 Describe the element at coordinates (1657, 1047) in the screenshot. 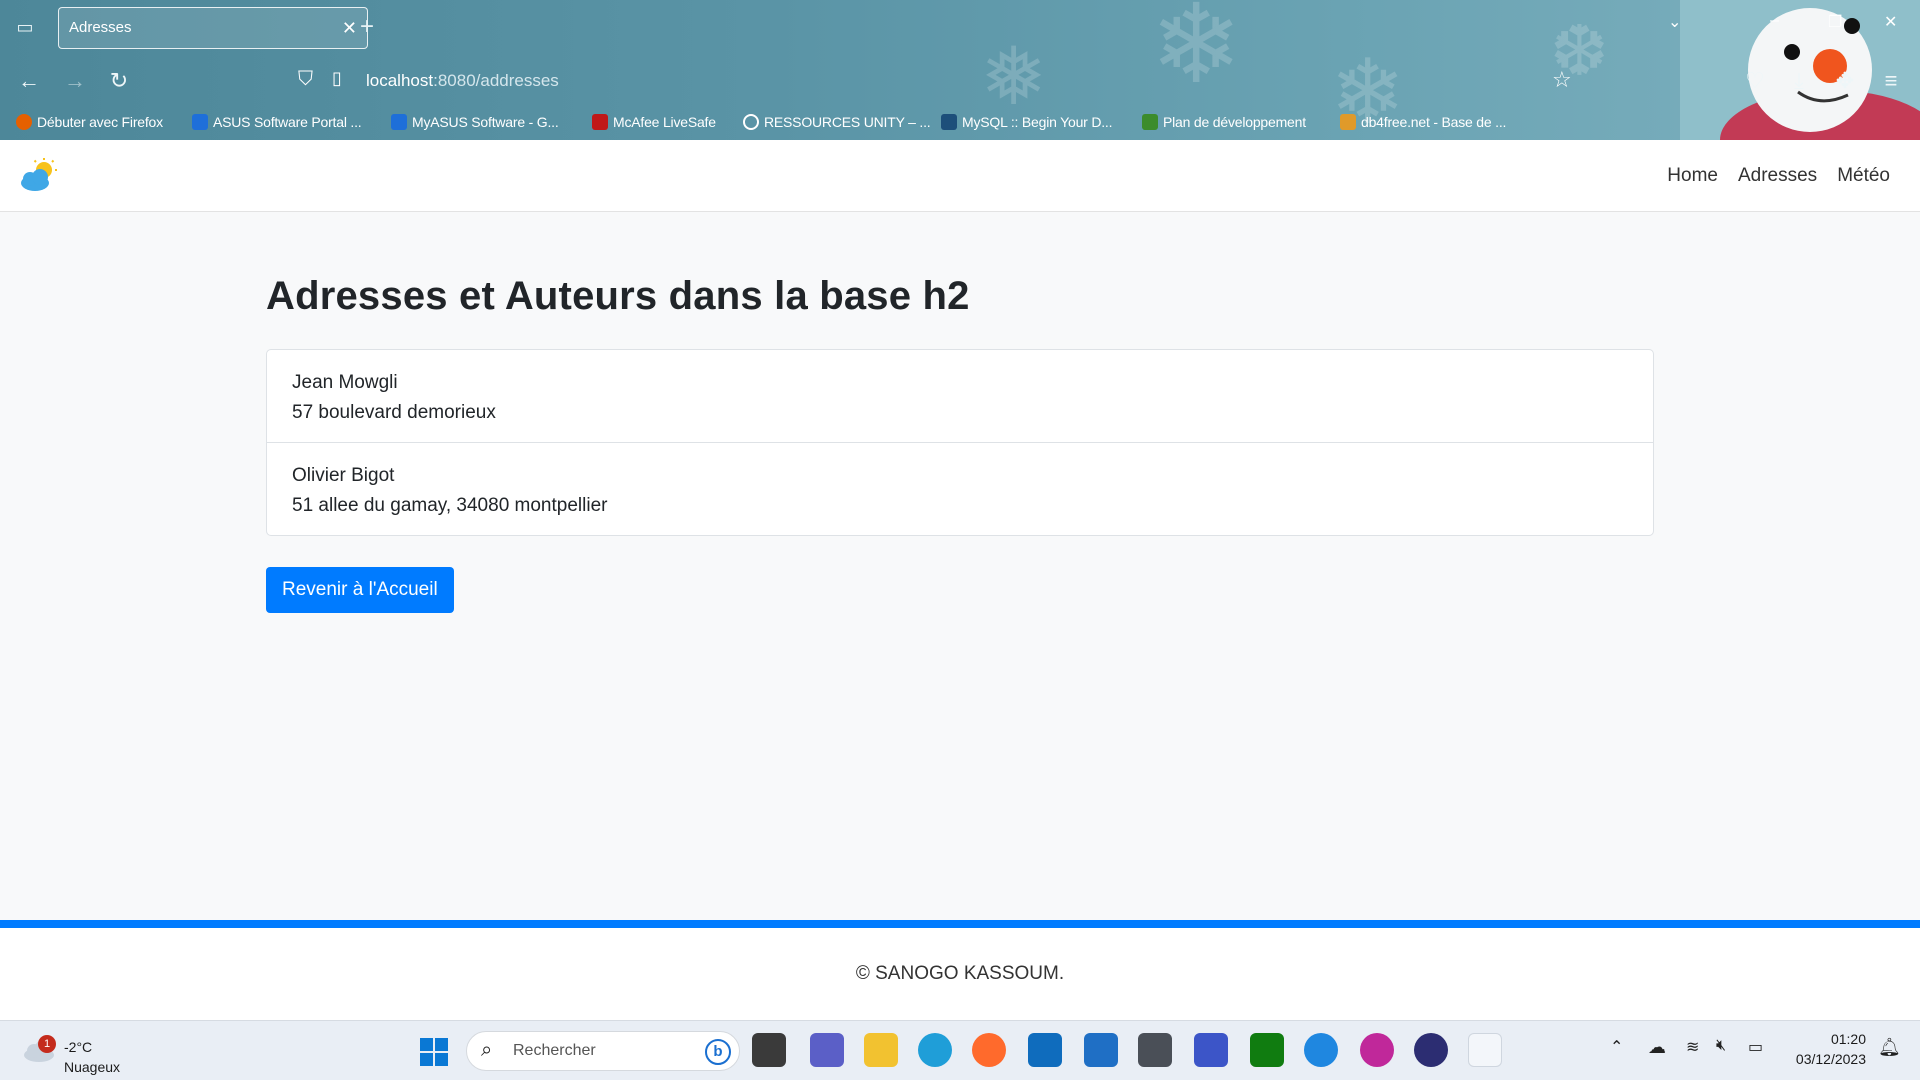

I see `onedrive-icon: ☁` at that location.